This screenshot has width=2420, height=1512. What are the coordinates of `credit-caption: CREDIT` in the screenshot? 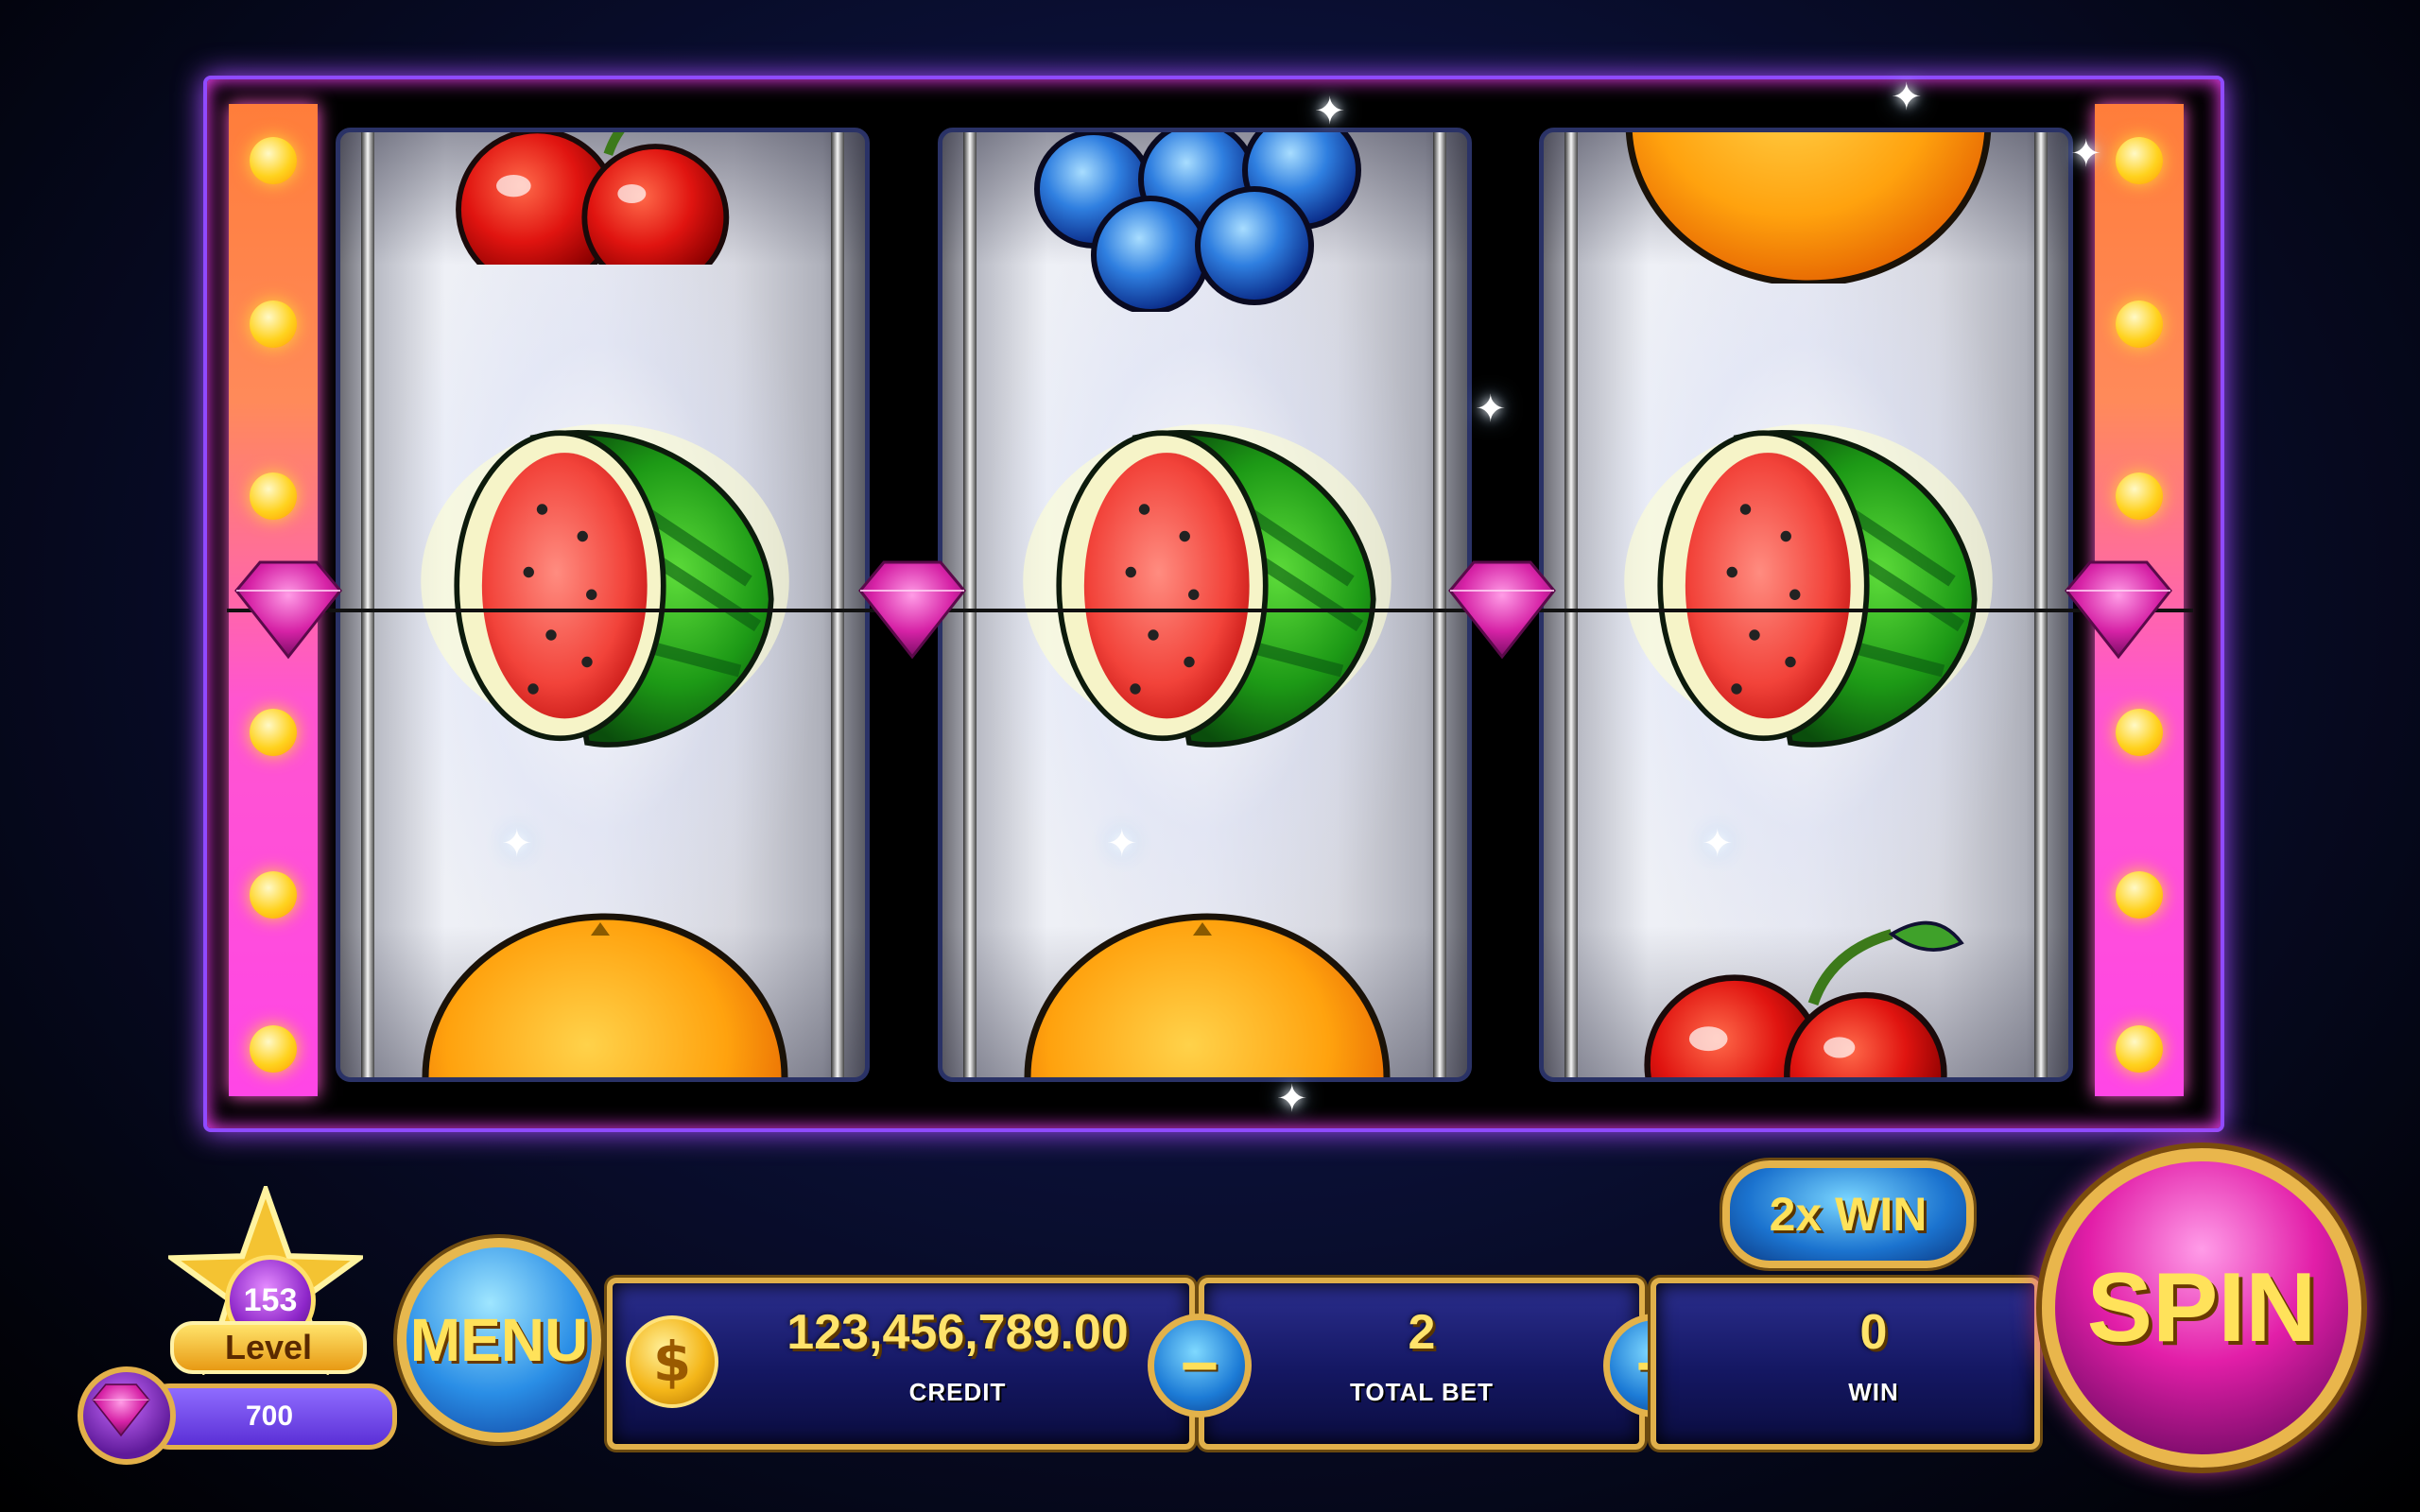 It's located at (957, 1392).